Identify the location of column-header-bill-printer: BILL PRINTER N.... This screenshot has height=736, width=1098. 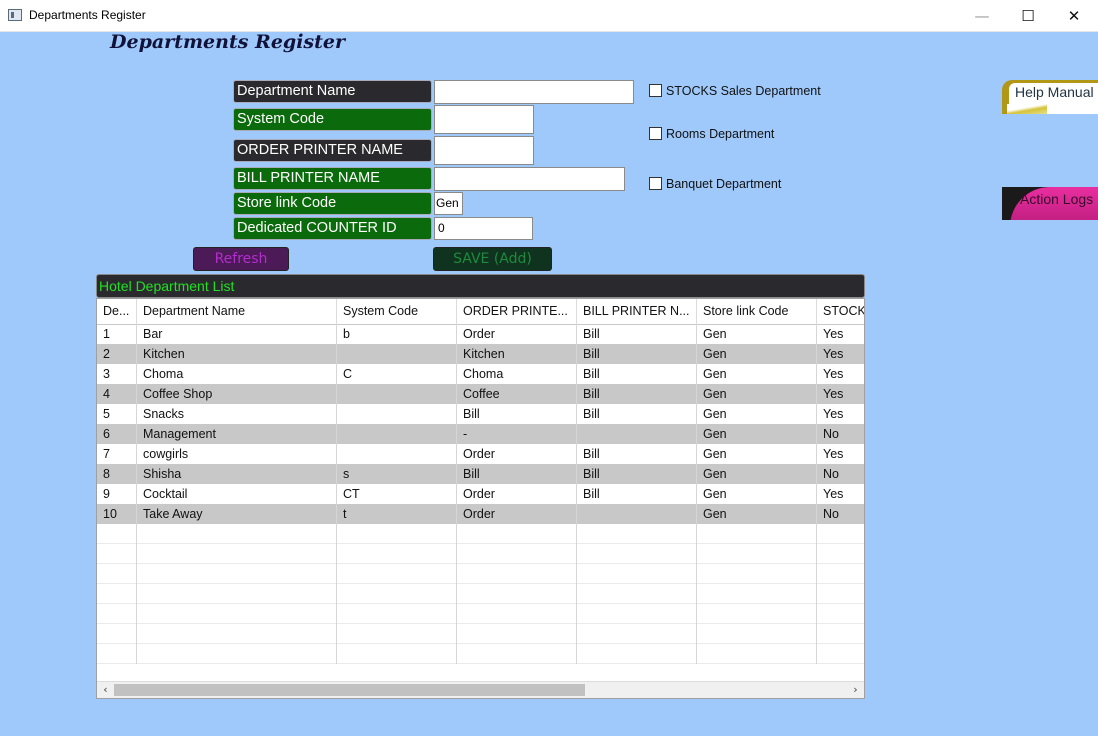
(637, 311).